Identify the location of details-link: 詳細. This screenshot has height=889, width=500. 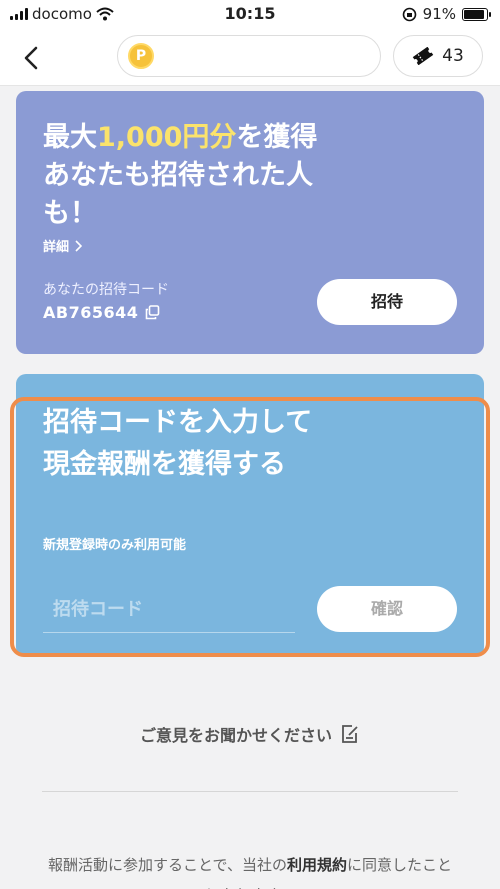
(63, 245).